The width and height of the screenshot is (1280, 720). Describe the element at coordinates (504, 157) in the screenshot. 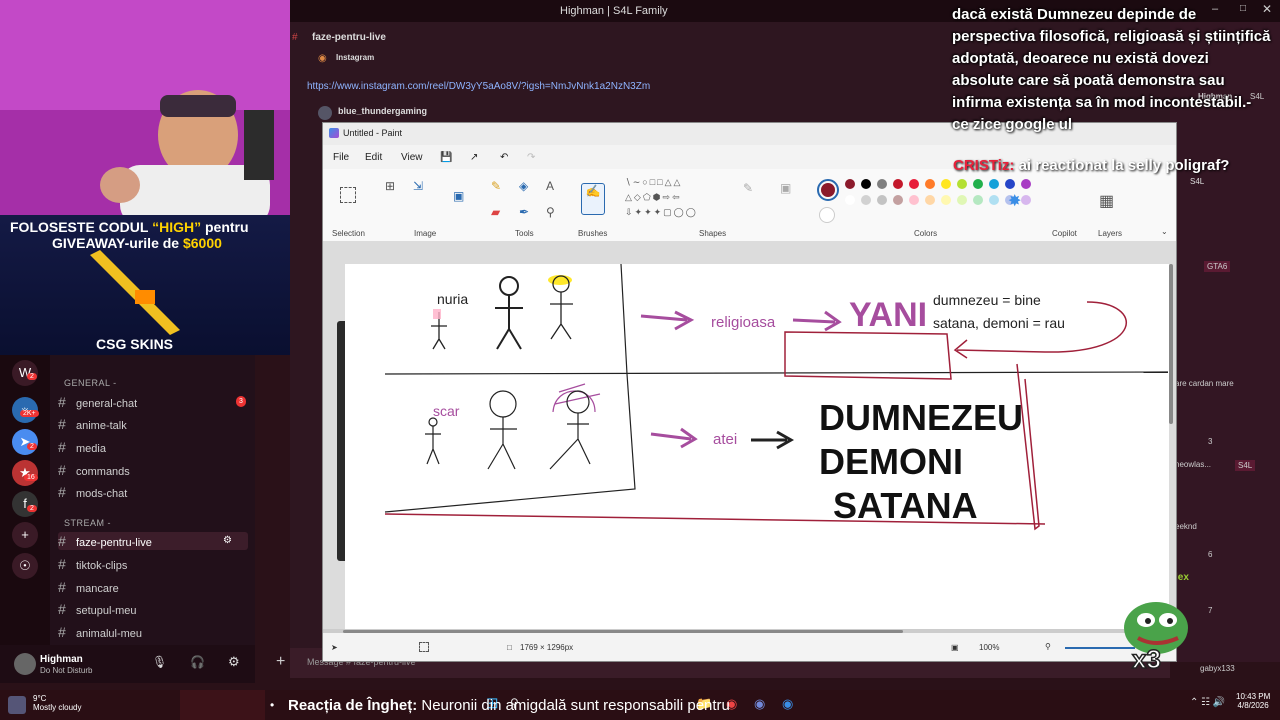

I see `undo-icon: ↶` at that location.